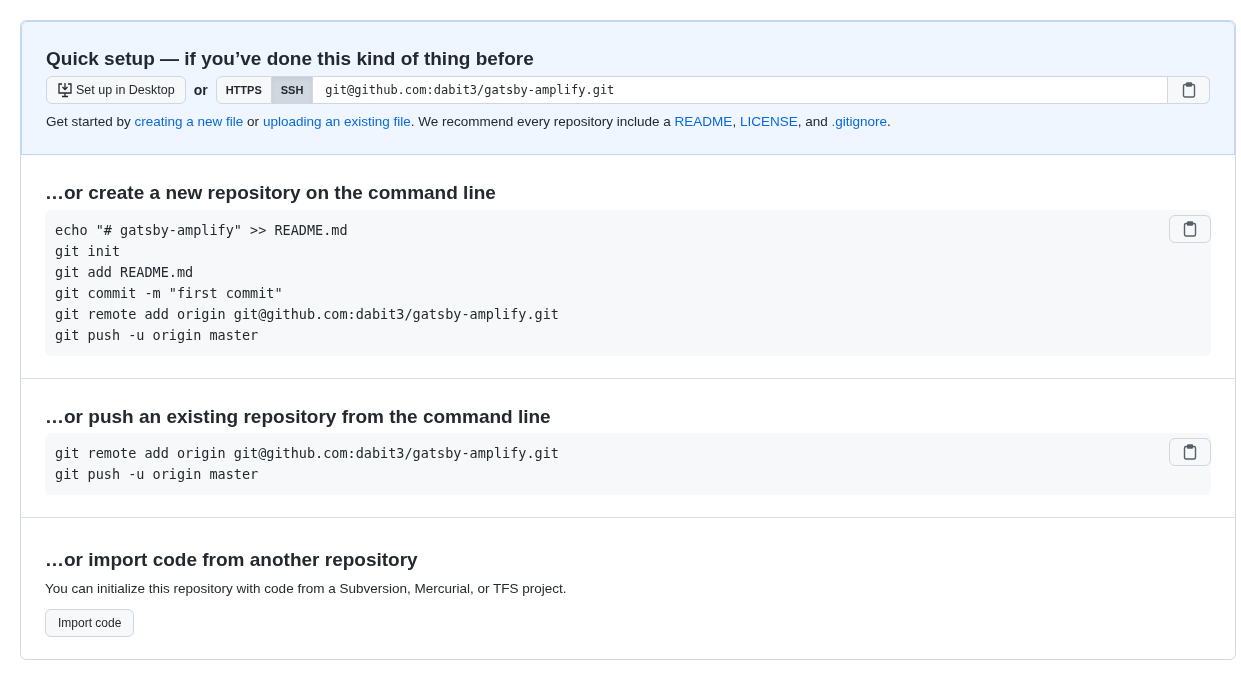 This screenshot has height=698, width=1241. I want to click on code-line: git init, so click(88, 251).